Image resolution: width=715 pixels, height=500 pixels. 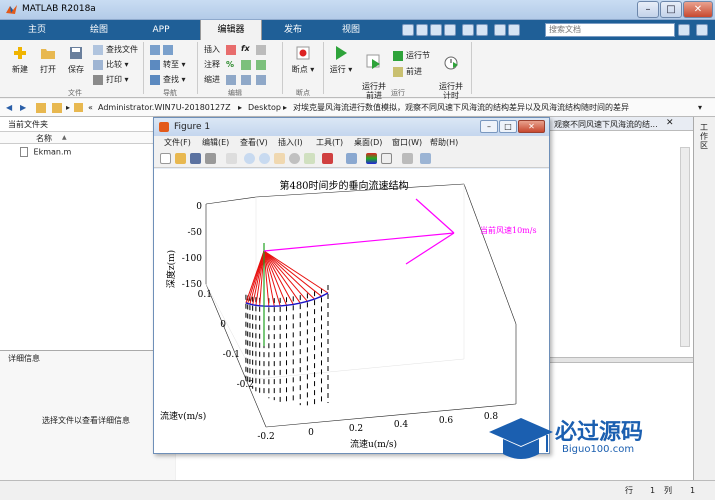 I want to click on print-figure-icon, so click(x=210, y=158).